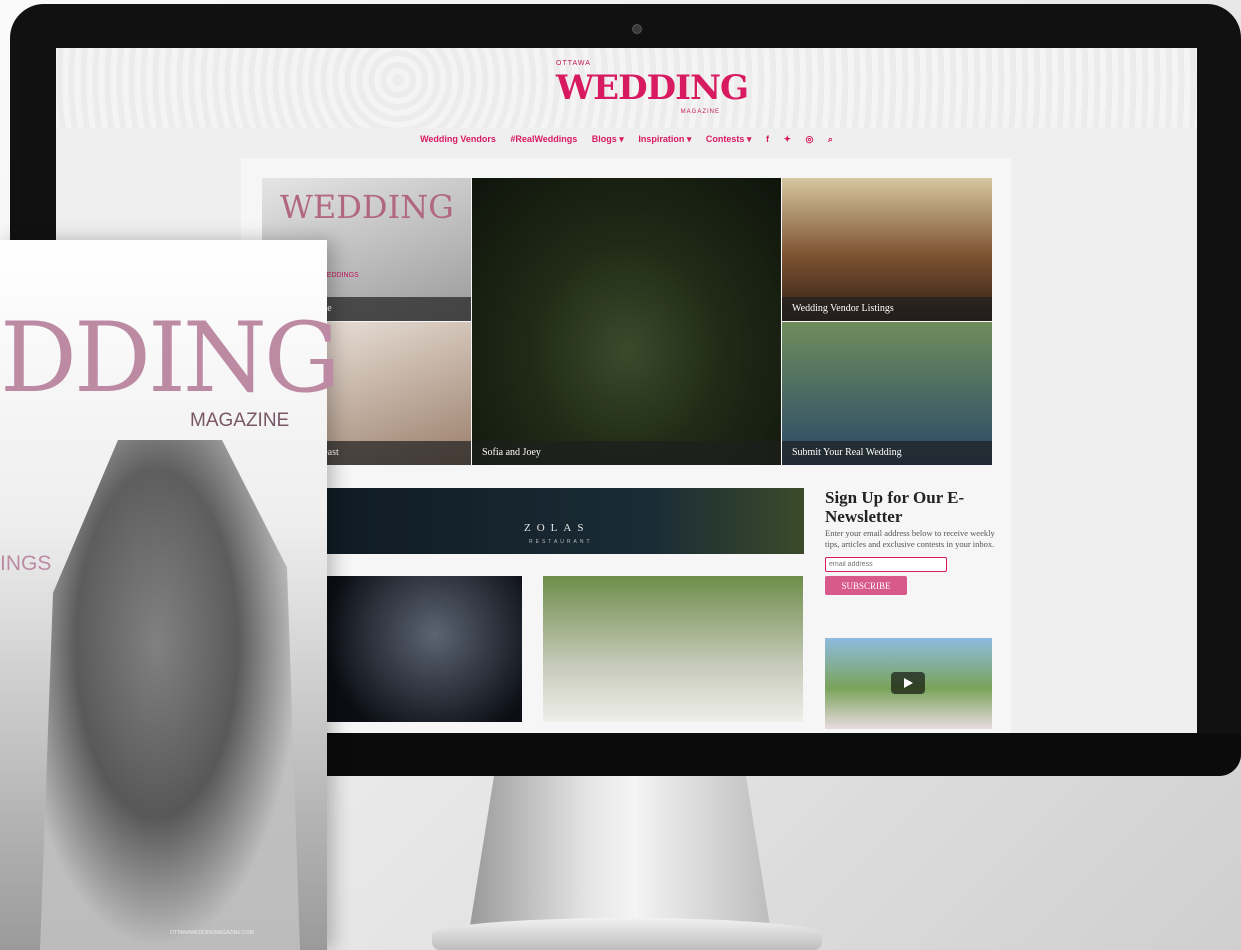 This screenshot has width=1241, height=950. What do you see at coordinates (810, 139) in the screenshot?
I see `instagram-icon: ◎` at bounding box center [810, 139].